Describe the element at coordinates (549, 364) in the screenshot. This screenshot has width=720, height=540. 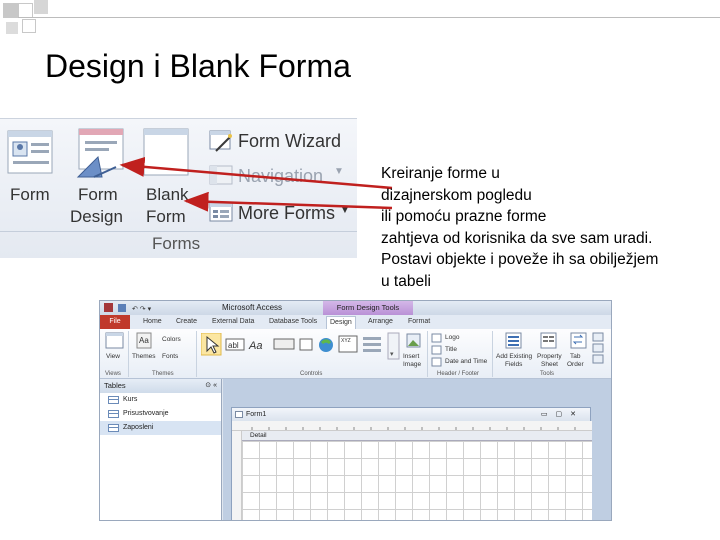
I see `property-sheet-button-2: Sheet` at that location.